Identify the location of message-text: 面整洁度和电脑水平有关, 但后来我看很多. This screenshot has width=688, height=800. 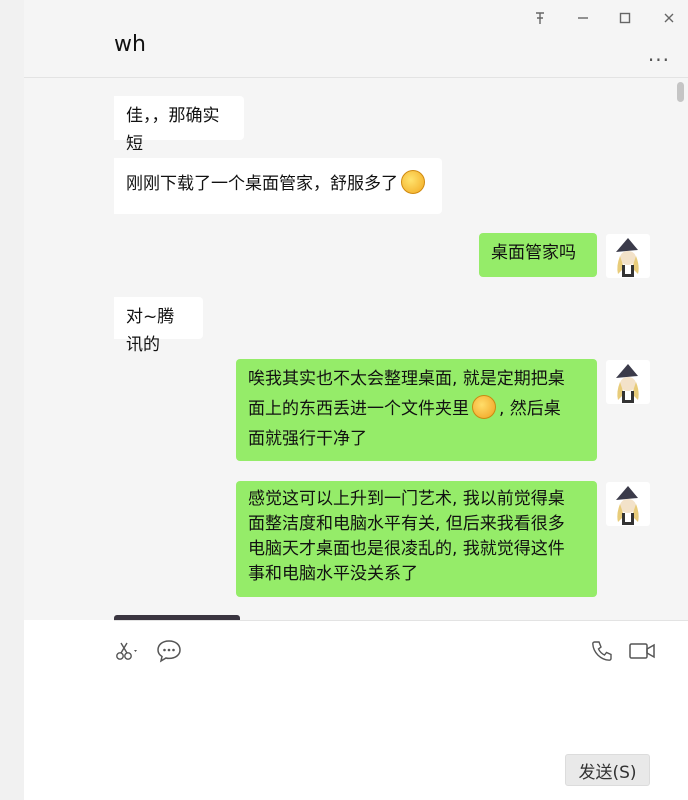
(406, 524).